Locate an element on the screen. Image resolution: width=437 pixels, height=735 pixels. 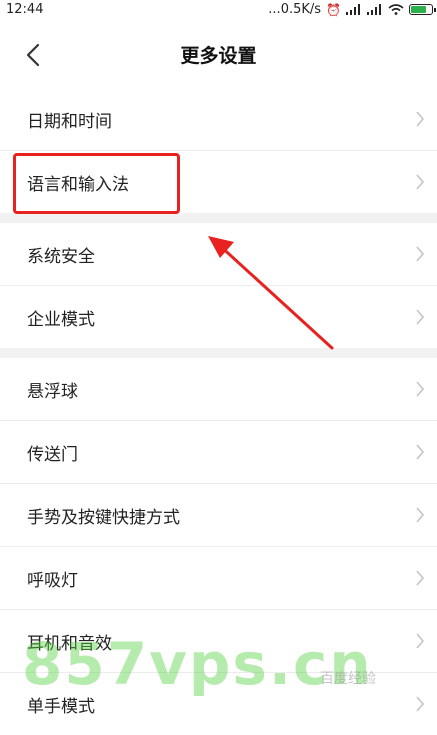
page-title: 更多设置 is located at coordinates (218, 56).